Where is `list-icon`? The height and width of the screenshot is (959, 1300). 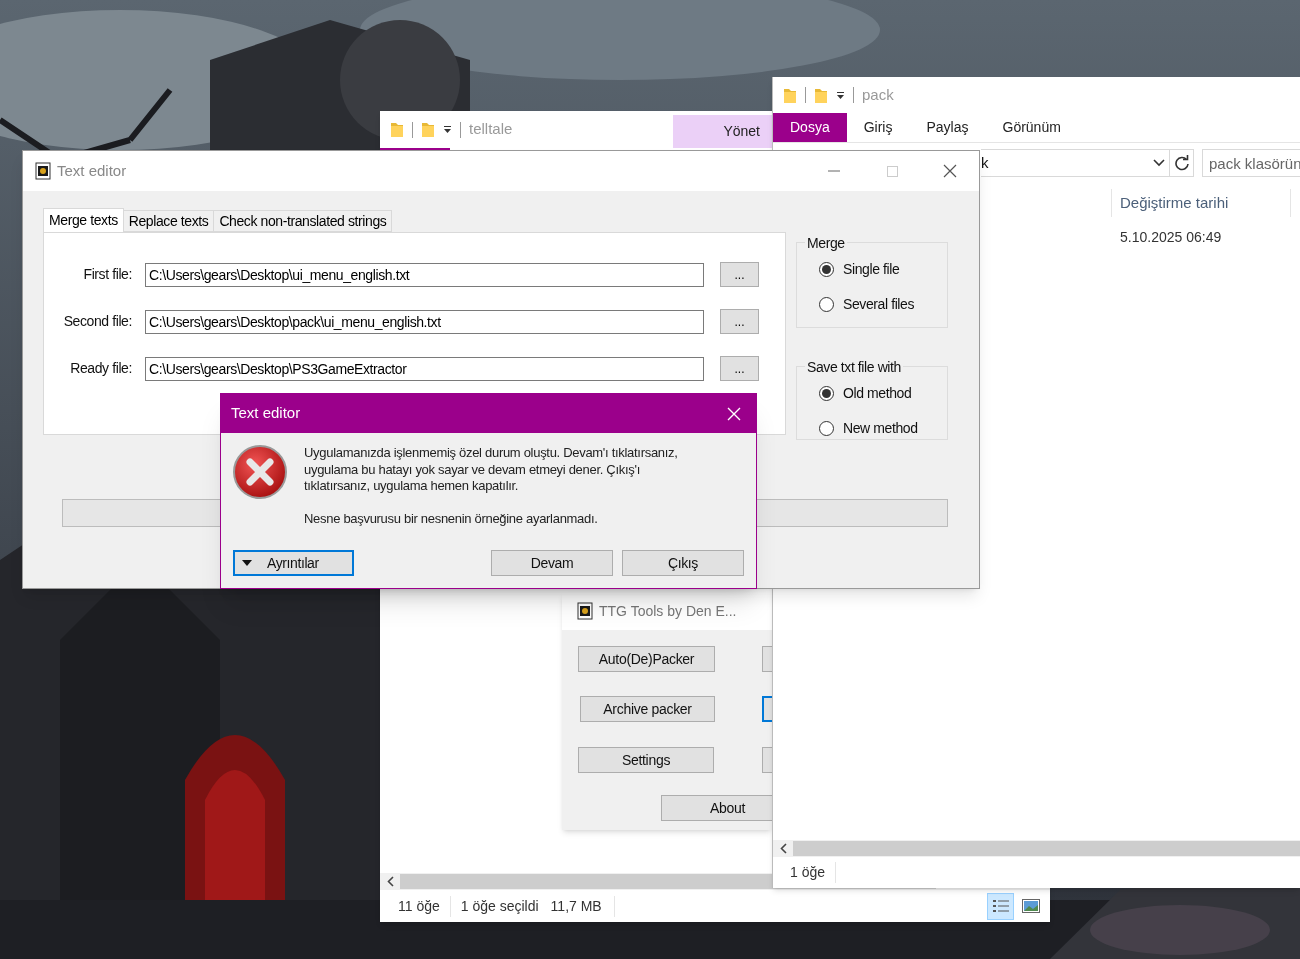
list-icon is located at coordinates (1000, 906).